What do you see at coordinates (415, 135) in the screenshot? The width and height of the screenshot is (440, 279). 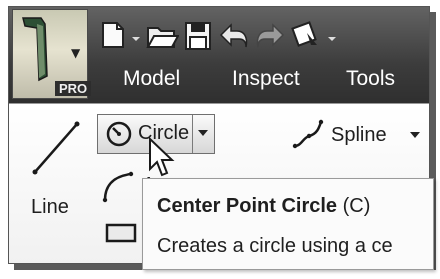 I see `spline-dropdown-icon` at bounding box center [415, 135].